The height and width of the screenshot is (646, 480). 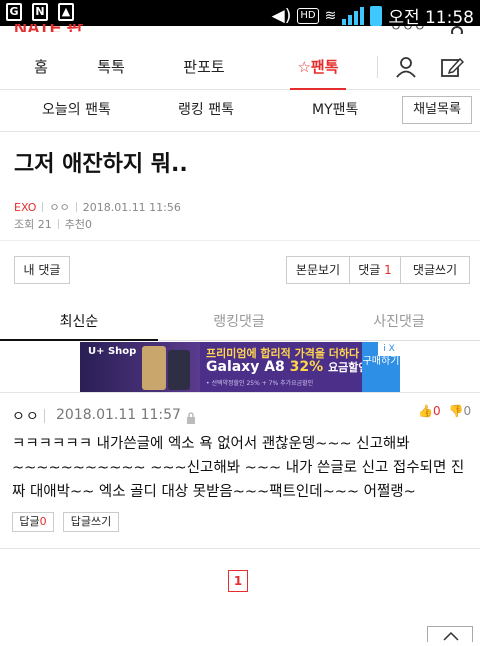 I want to click on post-datetime: 2018.01.11 11:56, so click(x=131, y=207).